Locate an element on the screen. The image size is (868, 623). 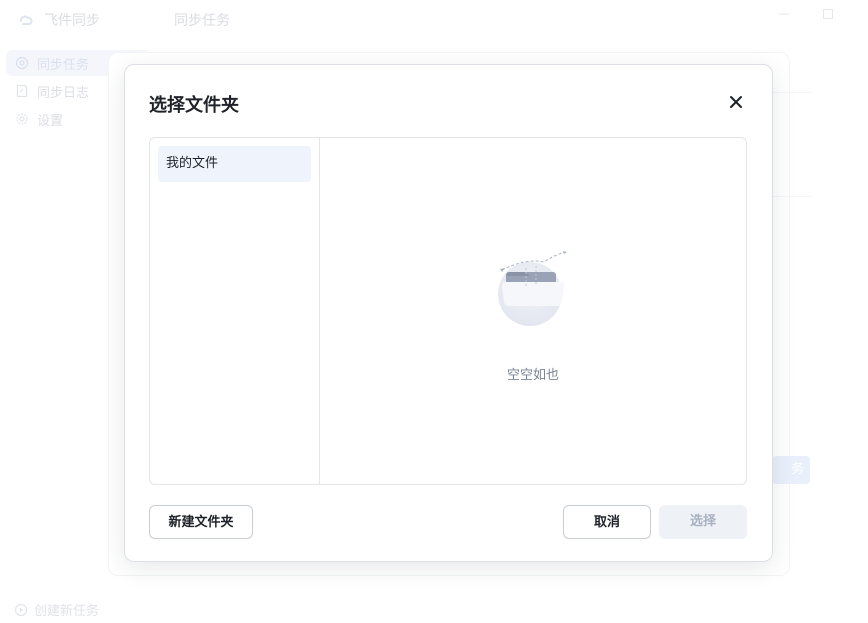
empty-state-text: 空空如也 is located at coordinates (532, 375).